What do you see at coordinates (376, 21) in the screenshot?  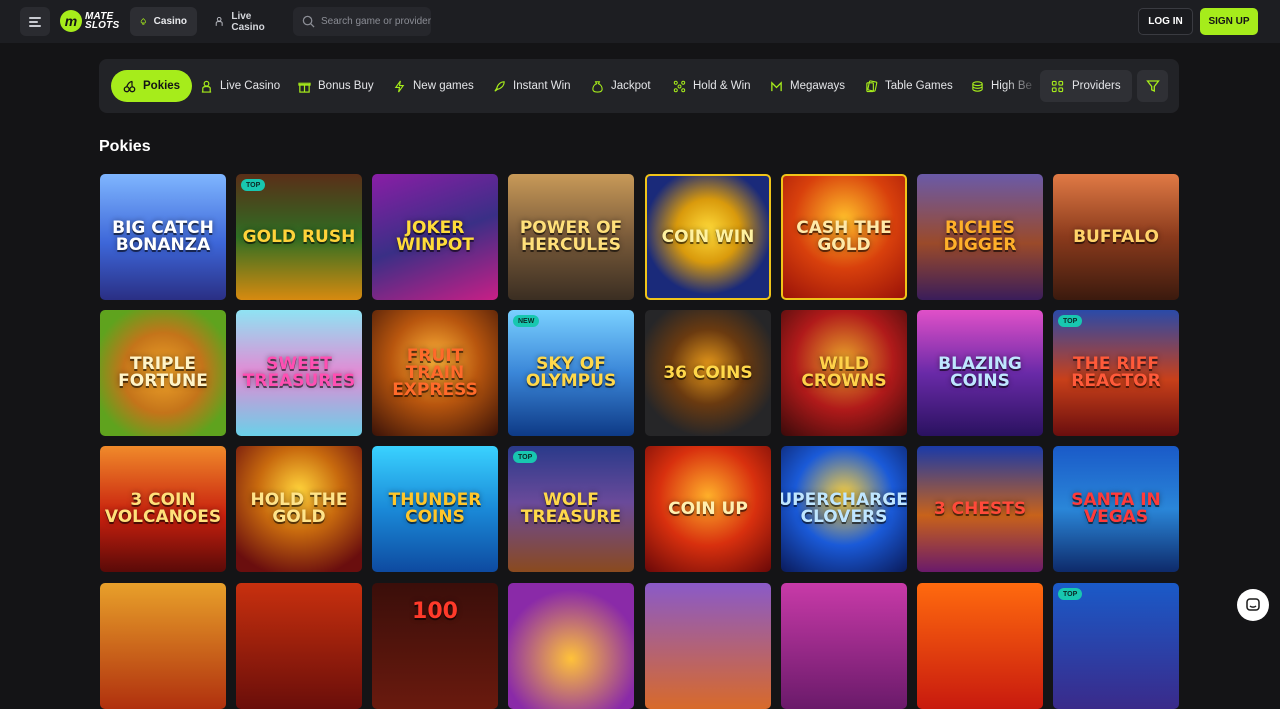 I see `search-input` at bounding box center [376, 21].